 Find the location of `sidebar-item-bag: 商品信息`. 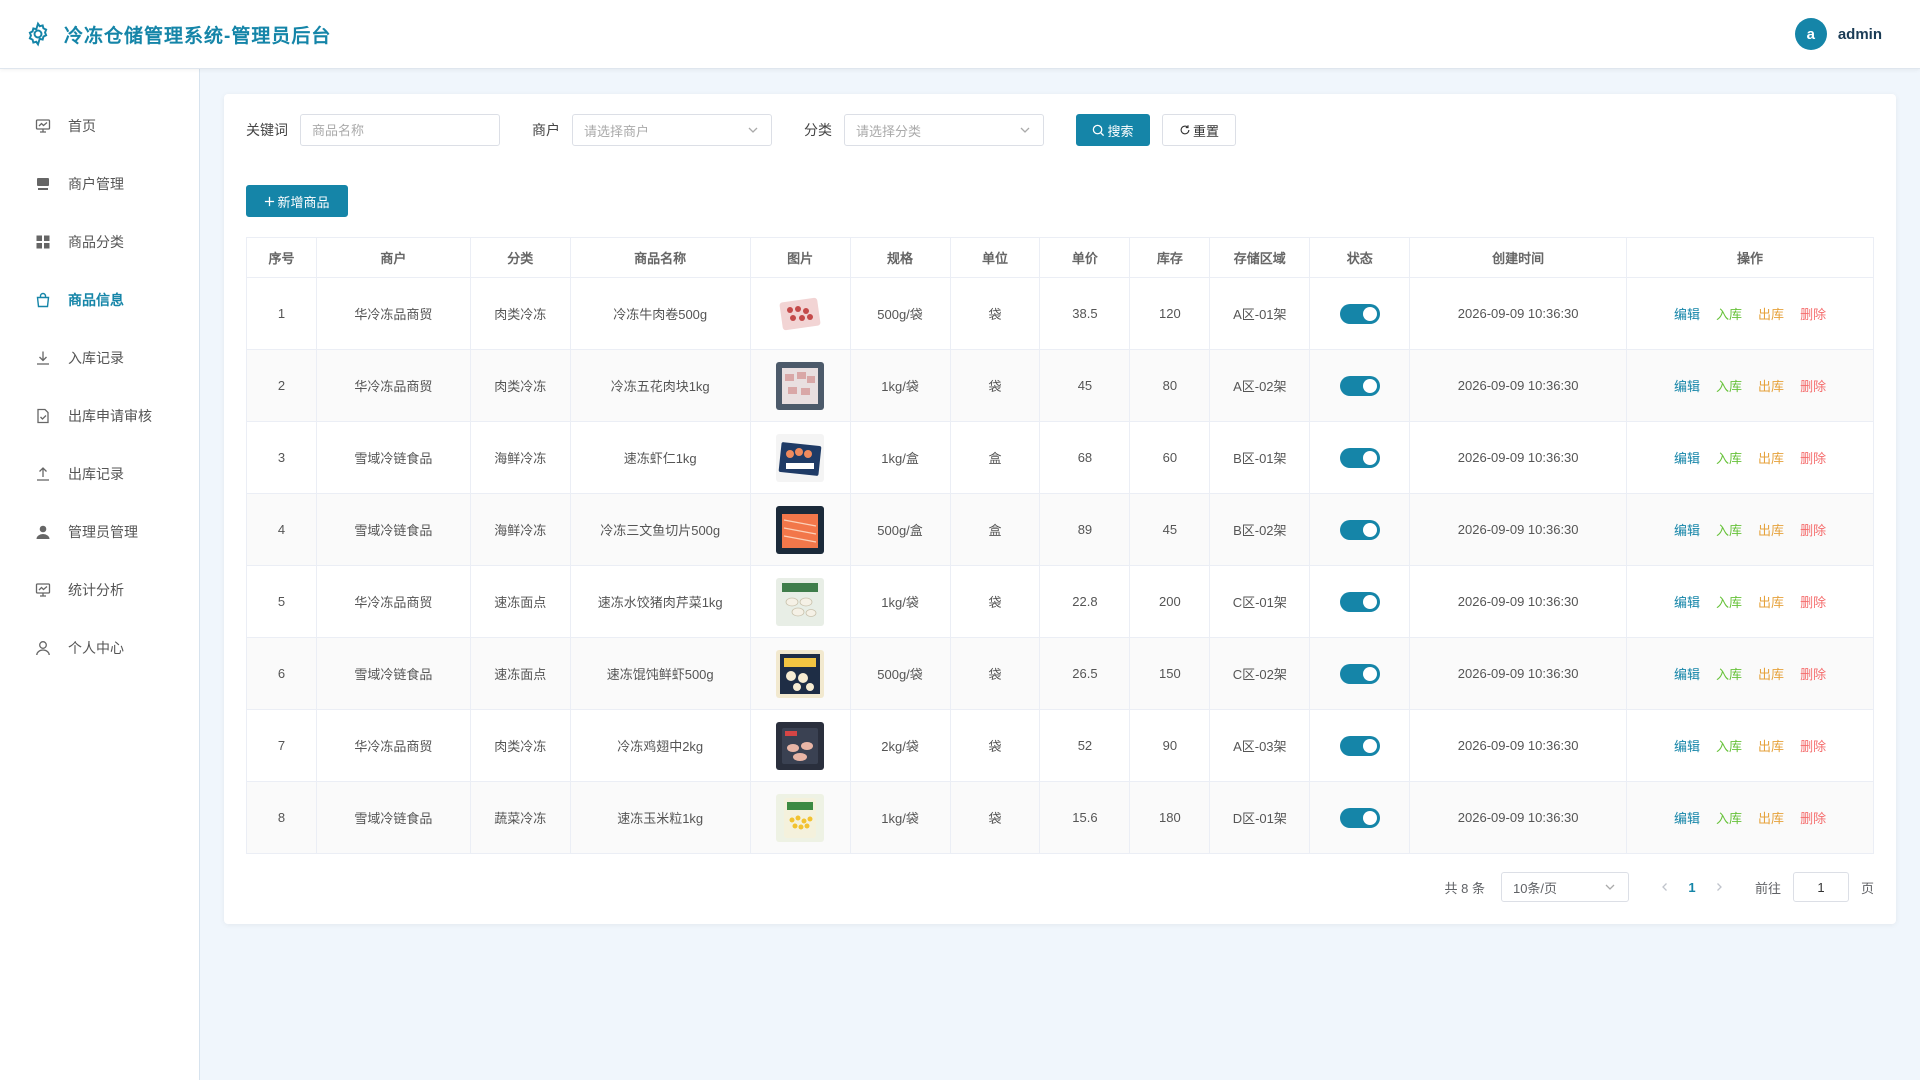

sidebar-item-bag: 商品信息 is located at coordinates (99, 300).